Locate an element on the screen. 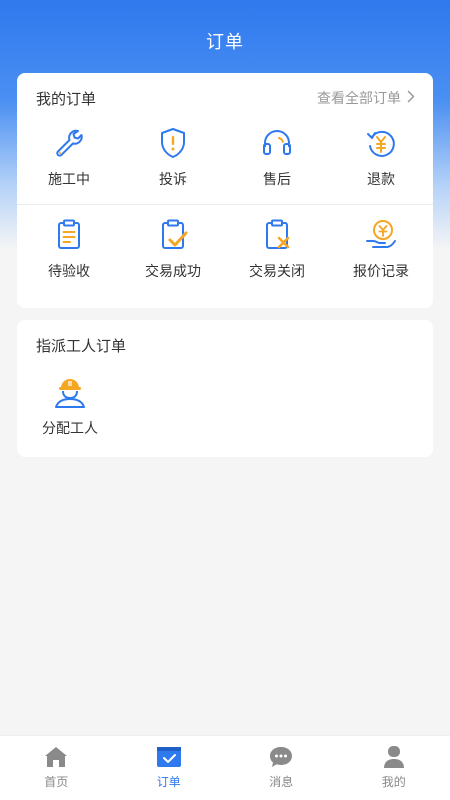  home-icon is located at coordinates (56, 757).